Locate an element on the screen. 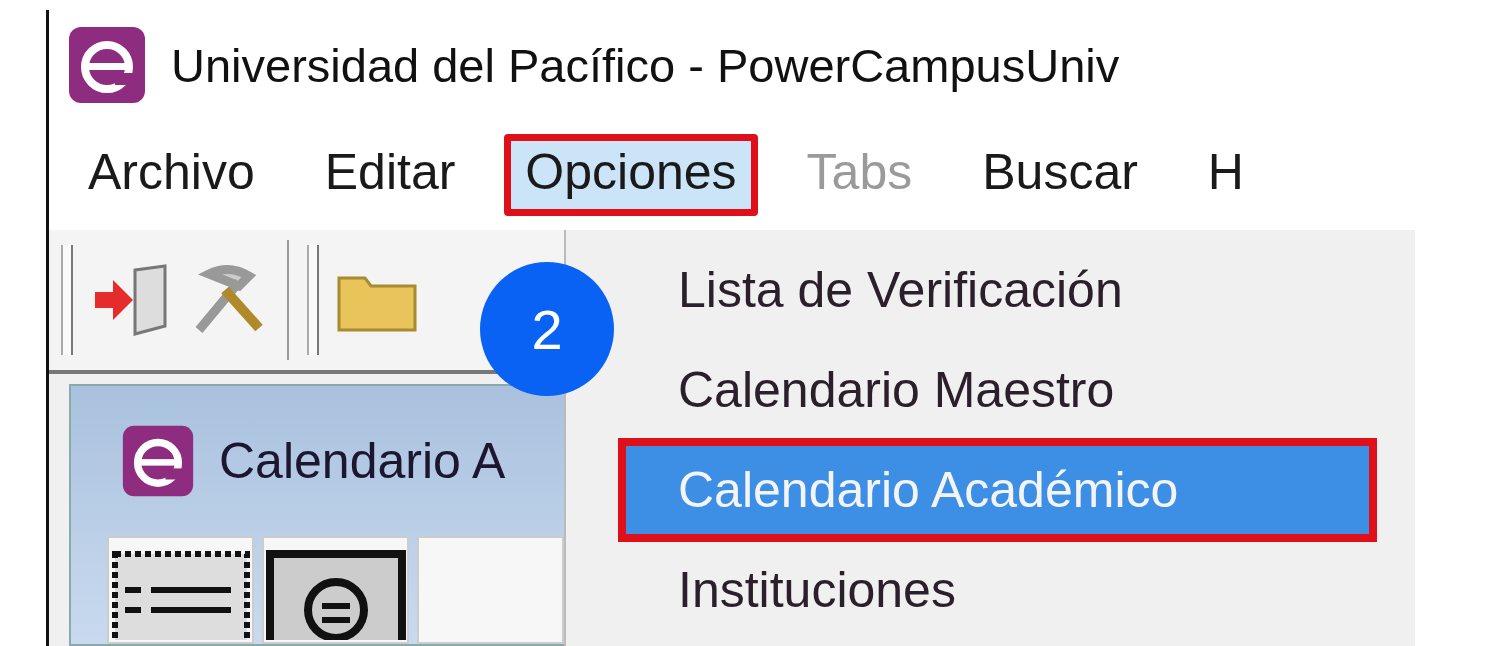 The image size is (1485, 646). list-icon is located at coordinates (180, 595).